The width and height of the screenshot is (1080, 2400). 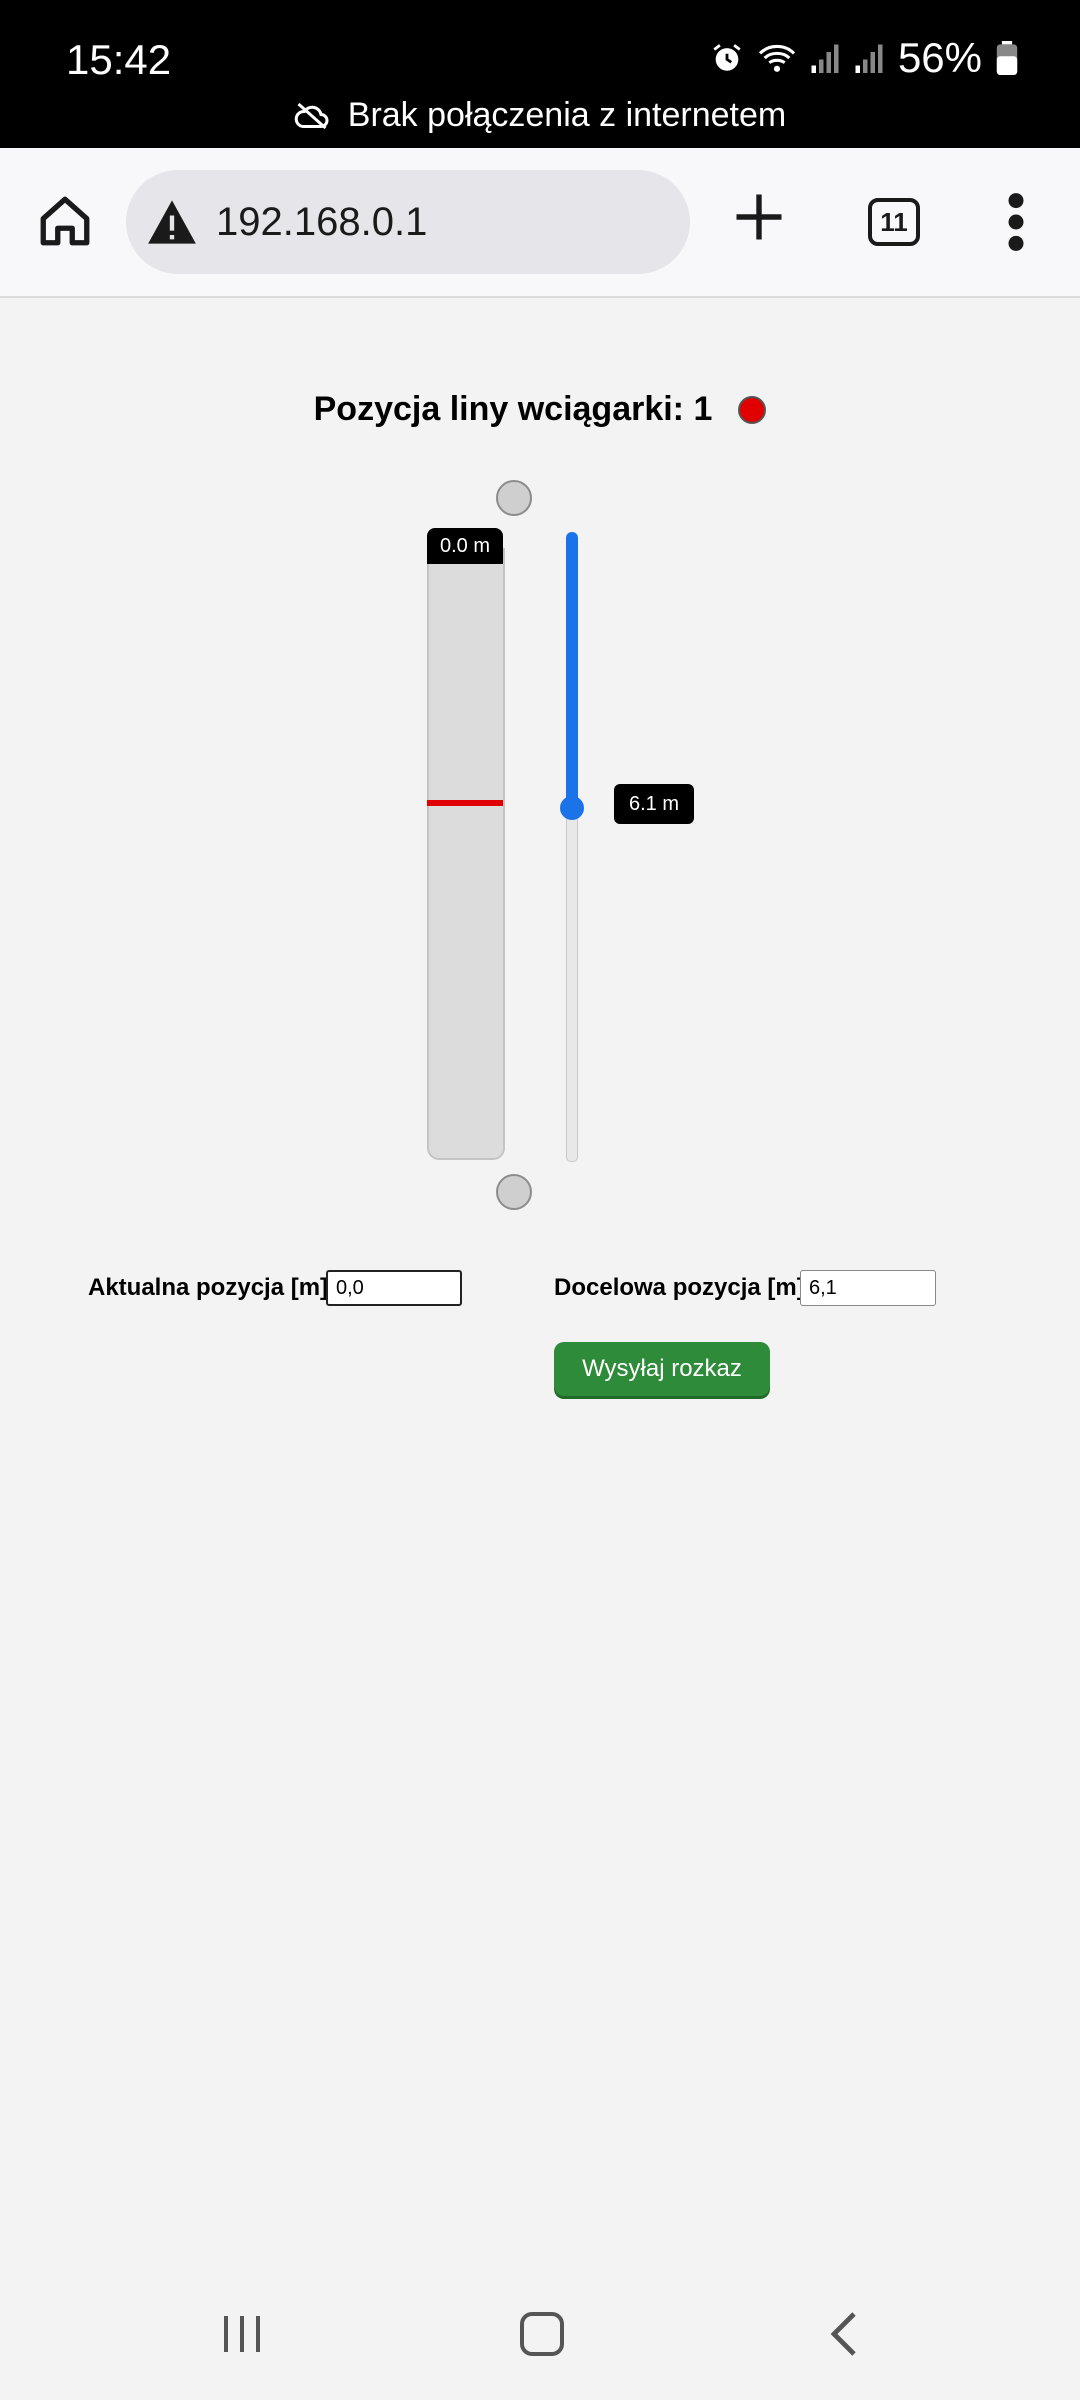 What do you see at coordinates (1007, 58) in the screenshot?
I see `battery-icon` at bounding box center [1007, 58].